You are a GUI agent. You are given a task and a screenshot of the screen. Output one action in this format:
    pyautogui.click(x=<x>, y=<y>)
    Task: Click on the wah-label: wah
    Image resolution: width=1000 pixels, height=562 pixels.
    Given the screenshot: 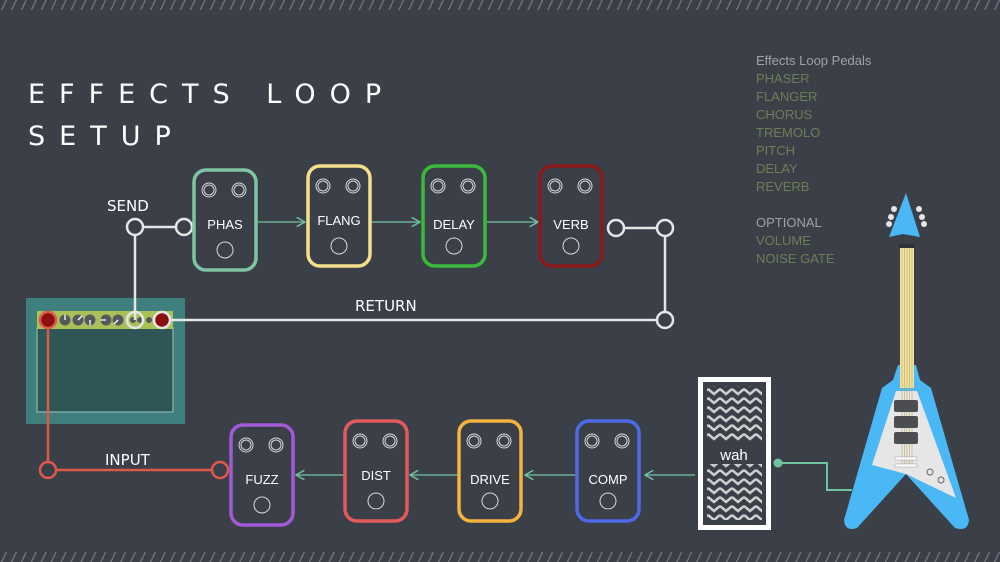 What is the action you would take?
    pyautogui.click(x=733, y=455)
    